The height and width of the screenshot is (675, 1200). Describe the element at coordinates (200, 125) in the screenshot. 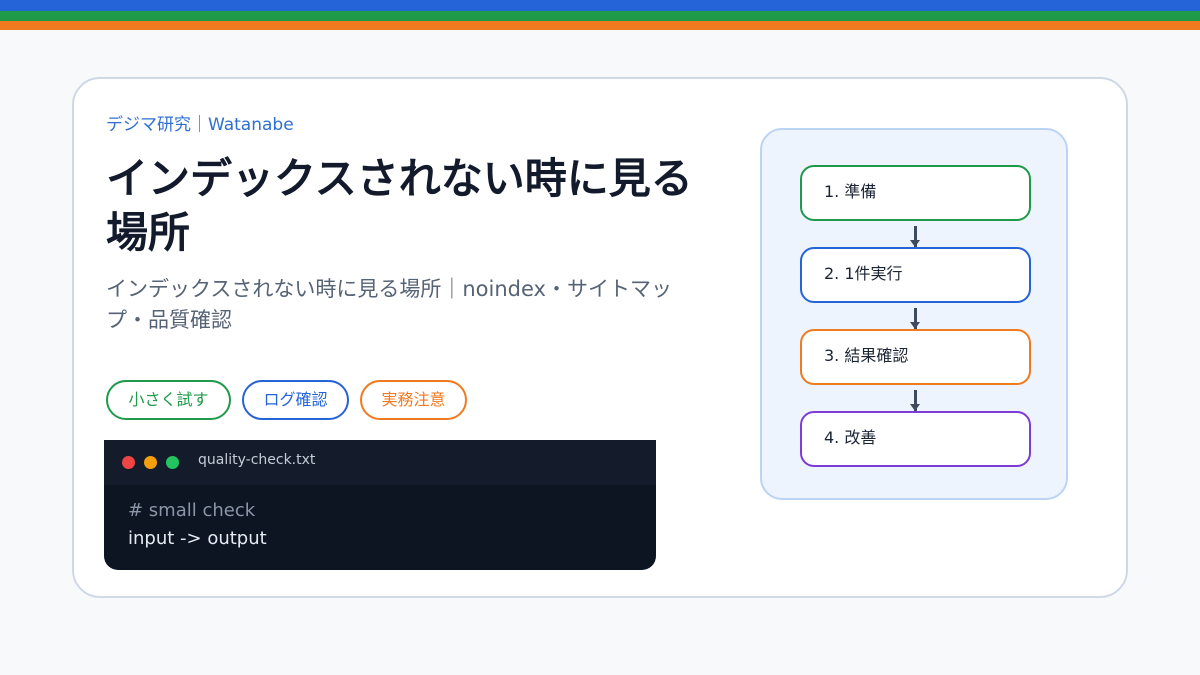

I see `eyebrow-author: デジマ研究｜Watanabe` at that location.